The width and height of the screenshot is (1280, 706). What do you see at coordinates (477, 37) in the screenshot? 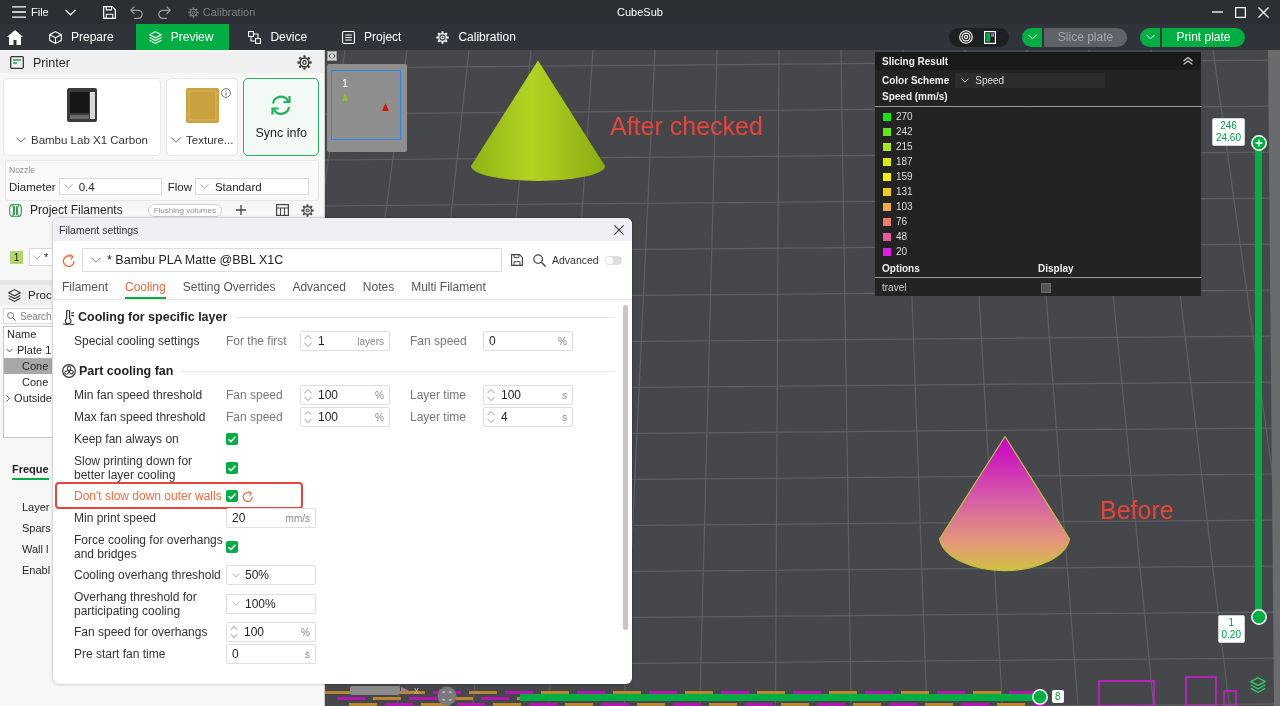
I see `nav-tab: Calibration` at bounding box center [477, 37].